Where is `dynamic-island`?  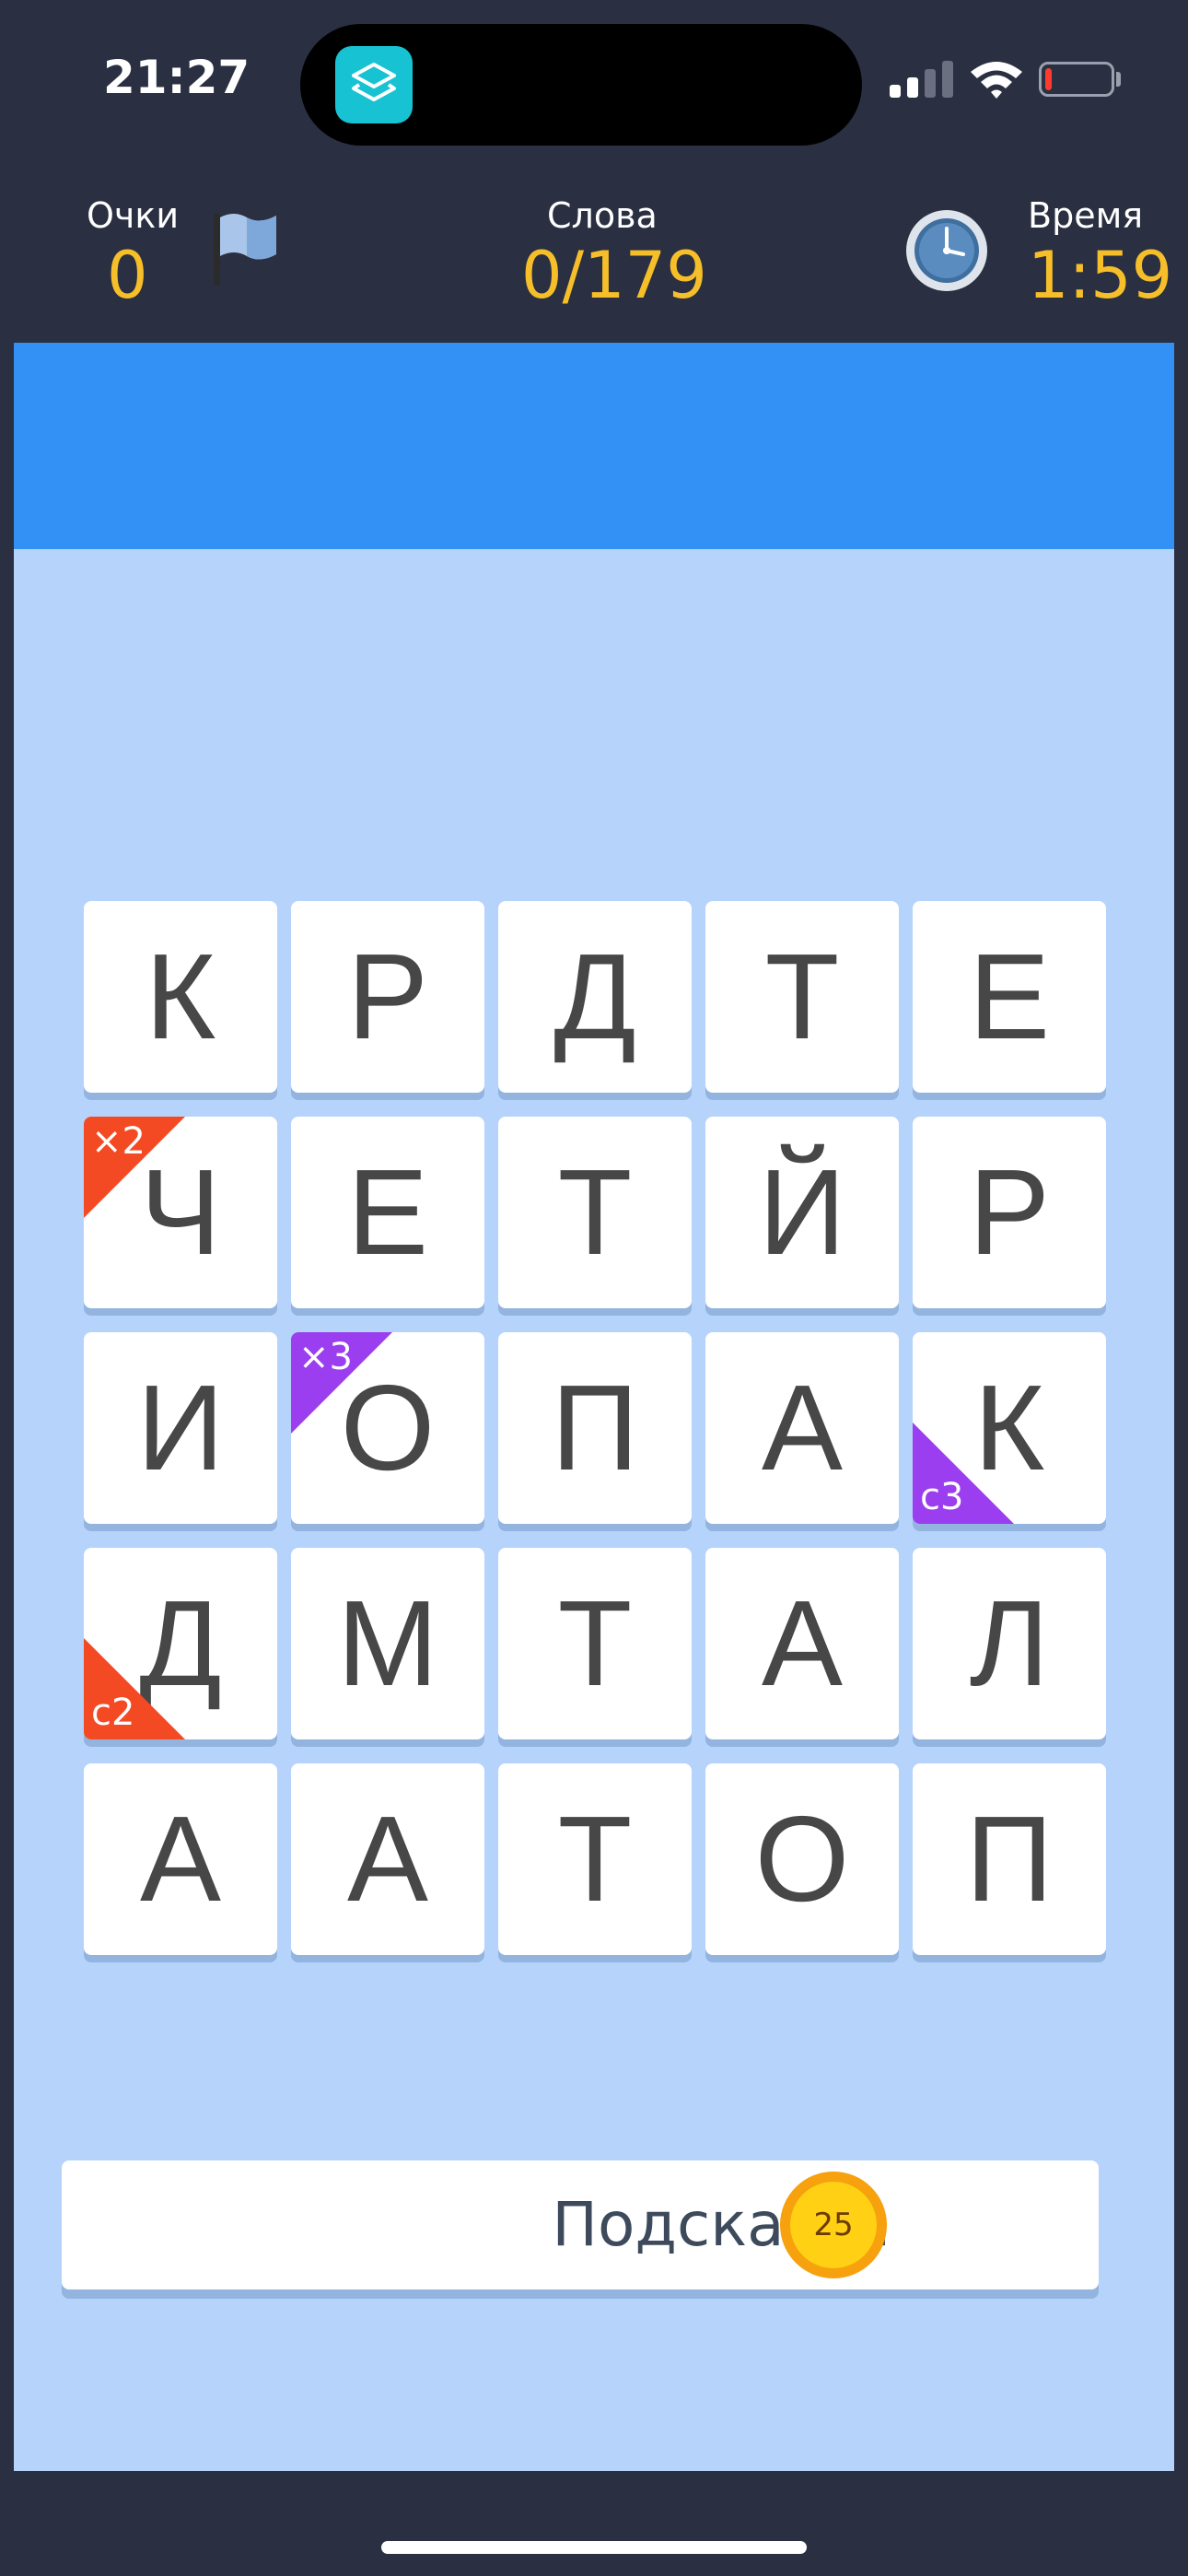 dynamic-island is located at coordinates (581, 85).